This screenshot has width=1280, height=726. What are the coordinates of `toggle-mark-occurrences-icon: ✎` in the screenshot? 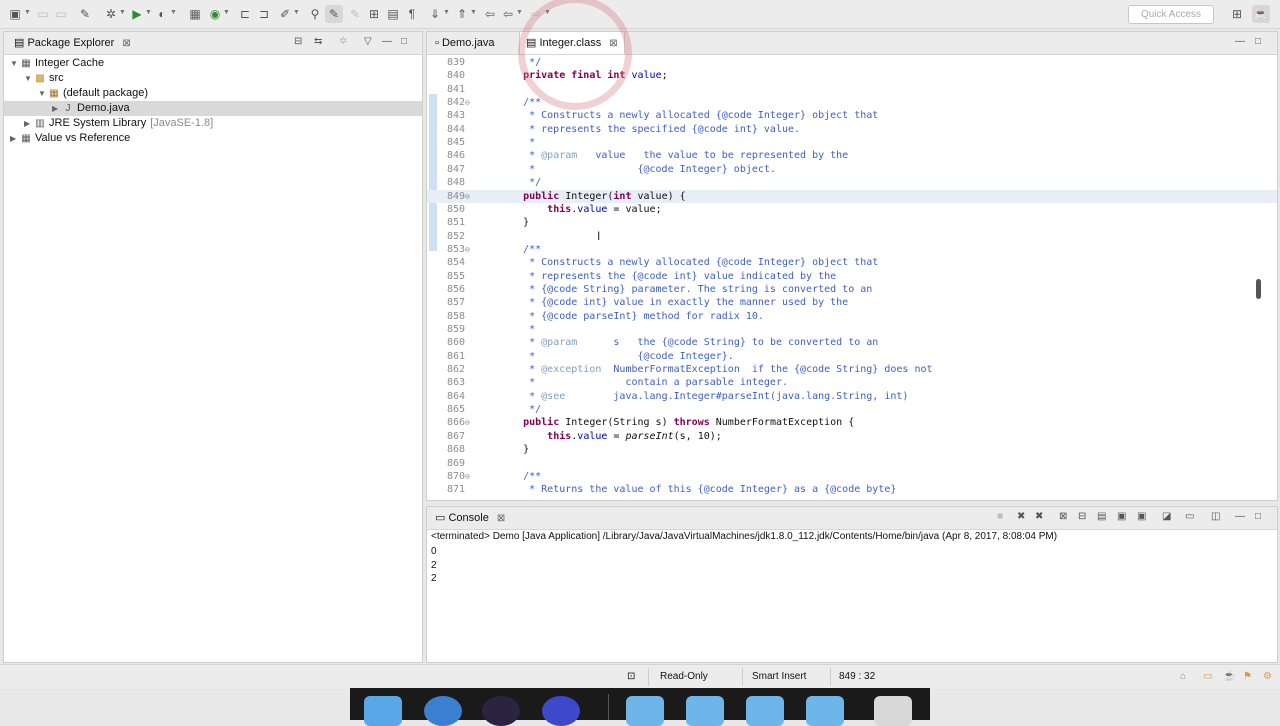 It's located at (334, 14).